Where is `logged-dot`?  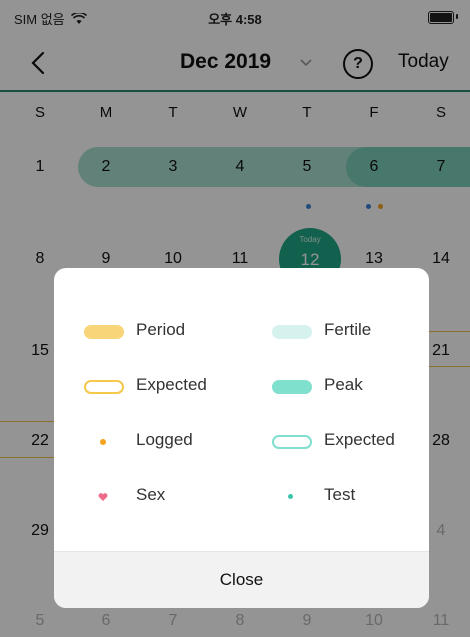 logged-dot is located at coordinates (103, 442).